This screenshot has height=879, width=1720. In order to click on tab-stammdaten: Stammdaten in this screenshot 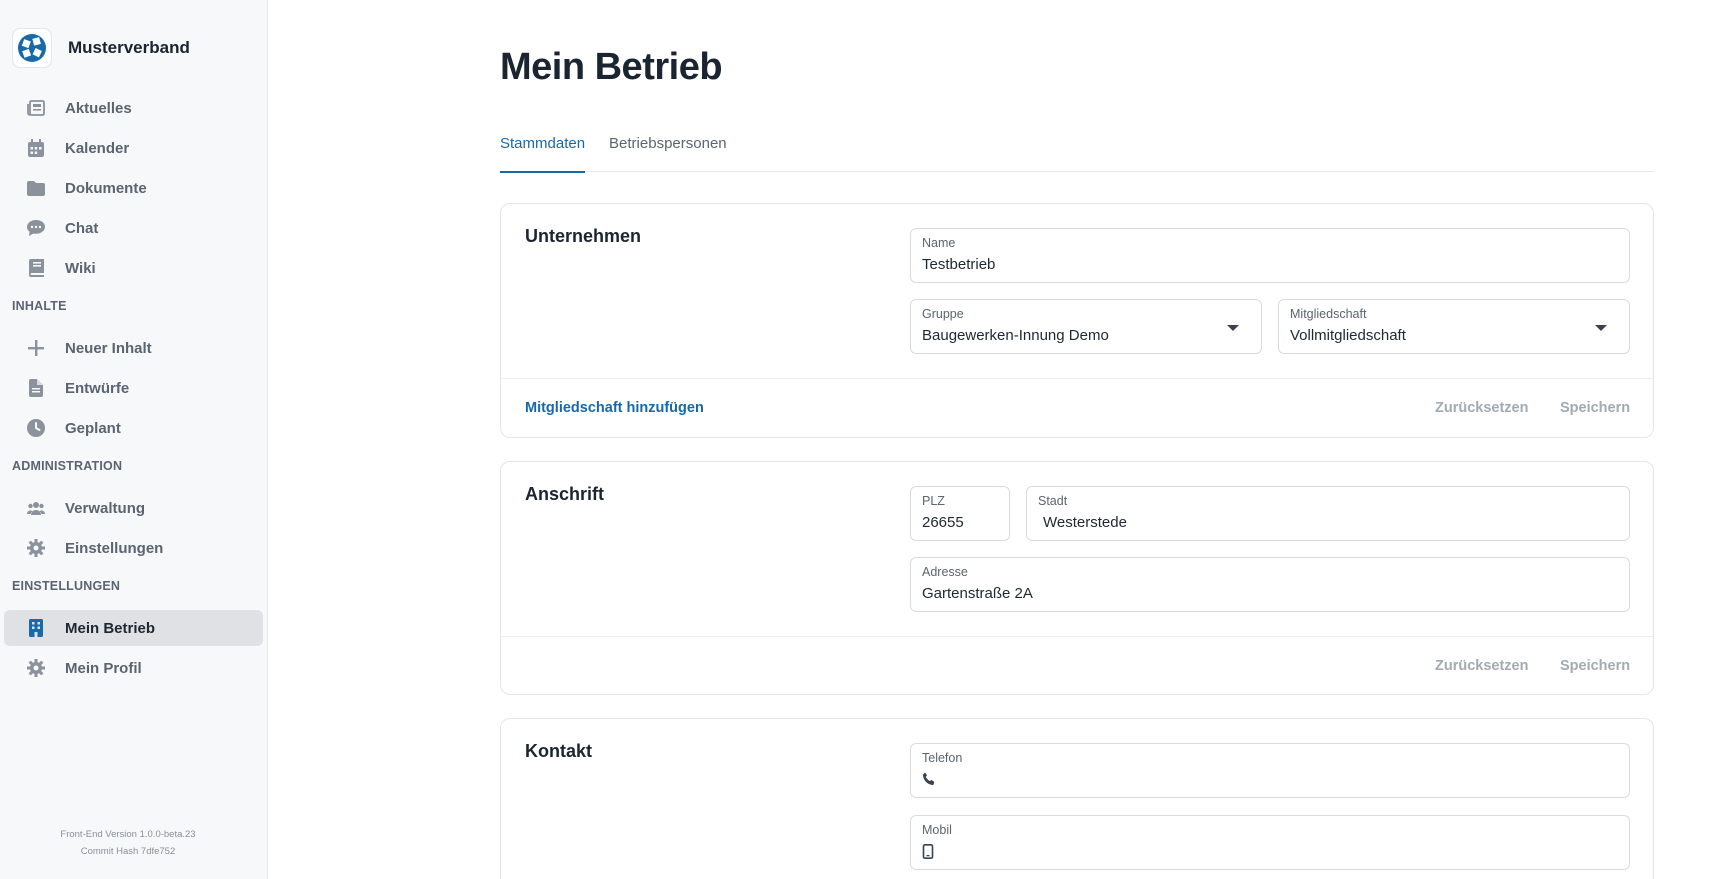, I will do `click(543, 153)`.